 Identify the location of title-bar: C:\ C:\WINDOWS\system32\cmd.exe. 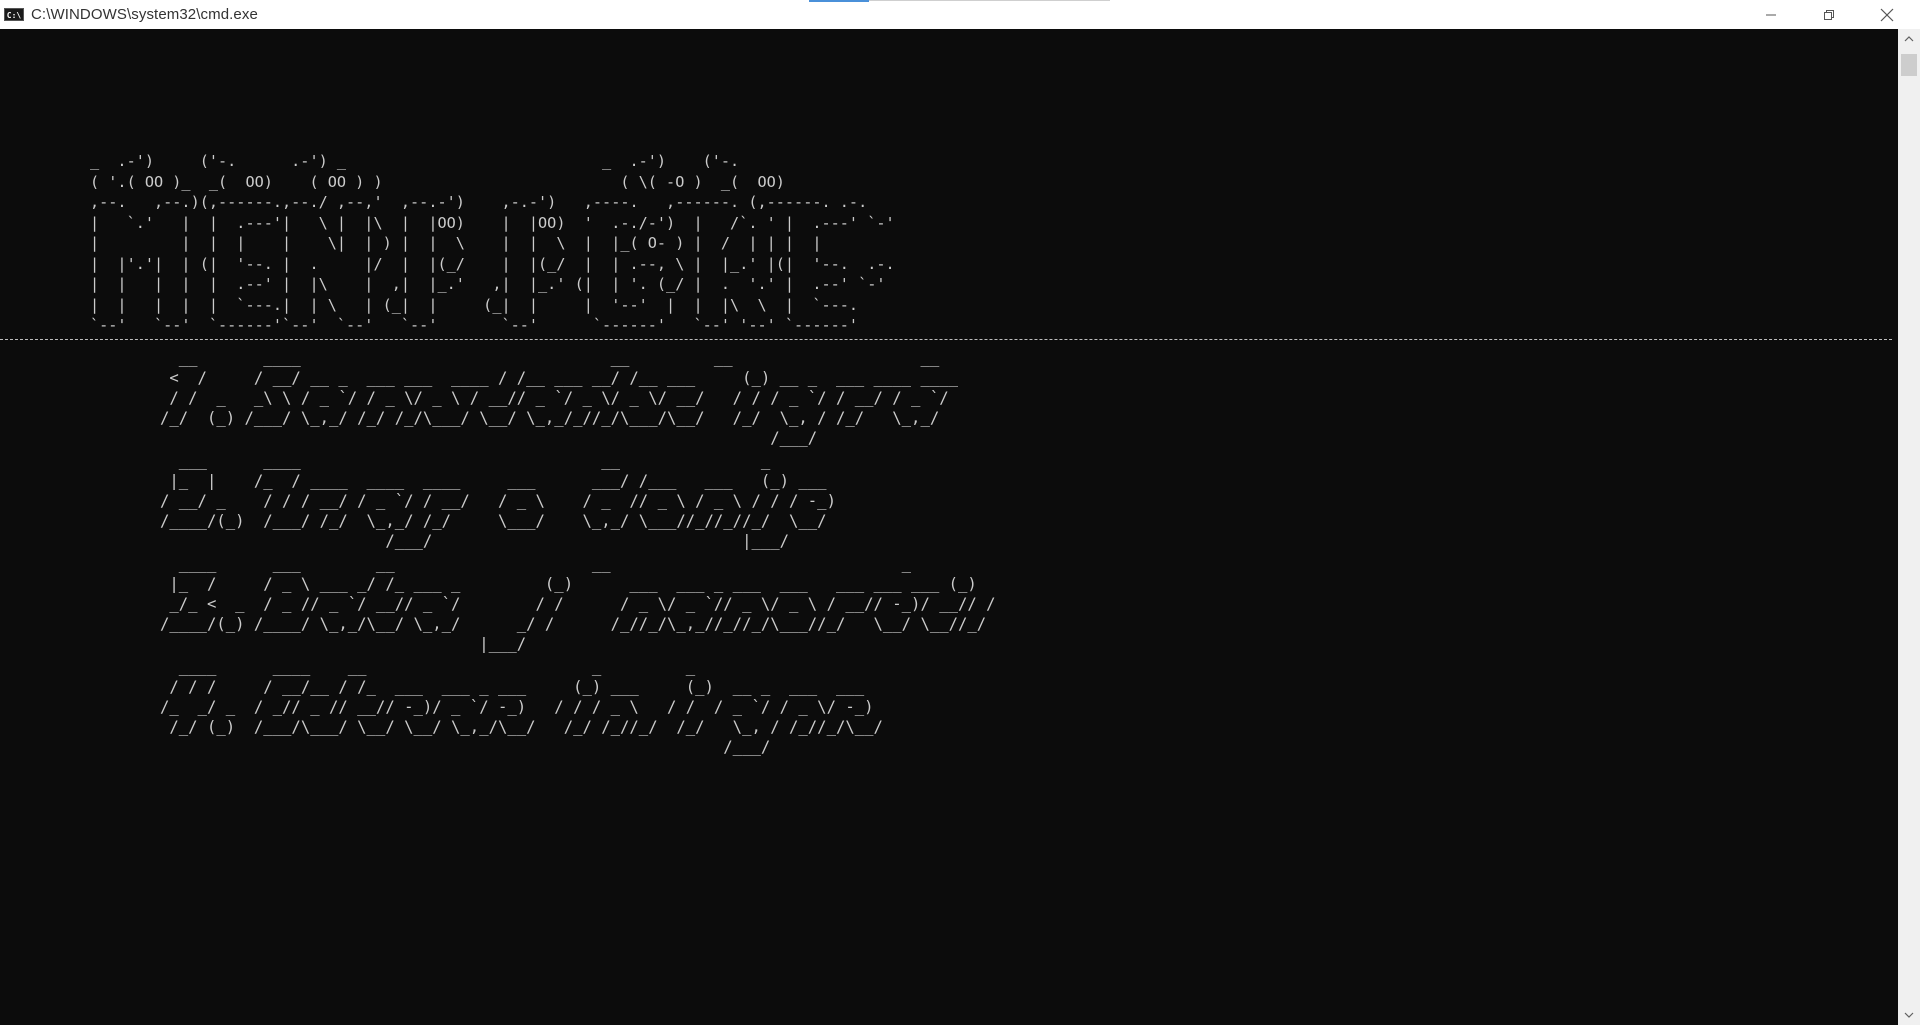
(960, 15).